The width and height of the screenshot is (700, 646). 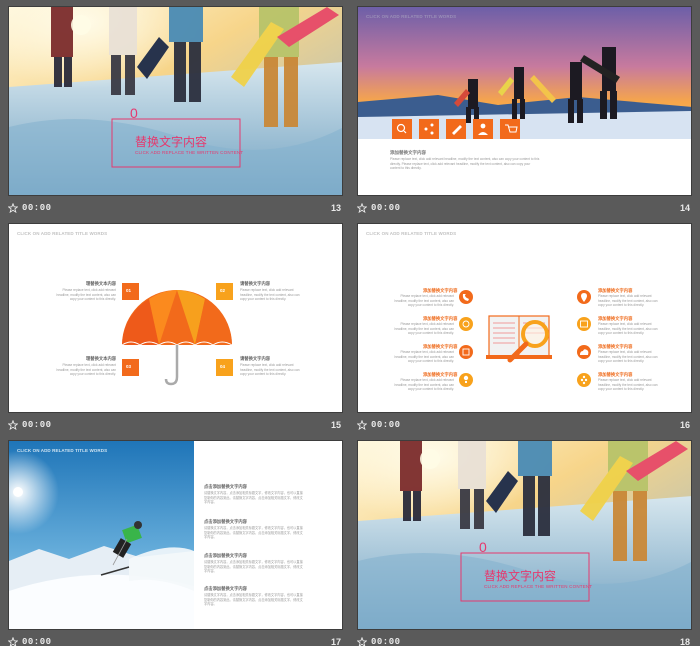 What do you see at coordinates (524, 426) in the screenshot?
I see `slide-16-footer: 00:00 16` at bounding box center [524, 426].